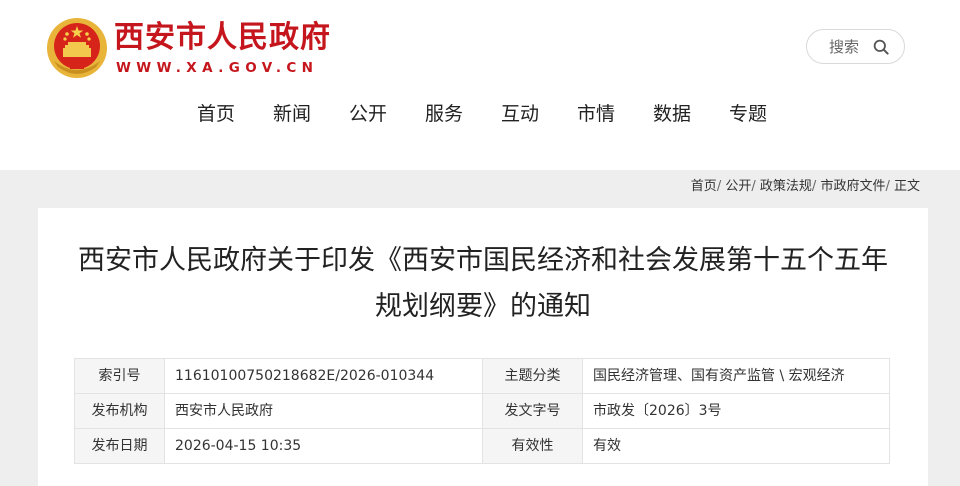 Image resolution: width=960 pixels, height=486 pixels. I want to click on nav-item-topics: 专题, so click(748, 114).